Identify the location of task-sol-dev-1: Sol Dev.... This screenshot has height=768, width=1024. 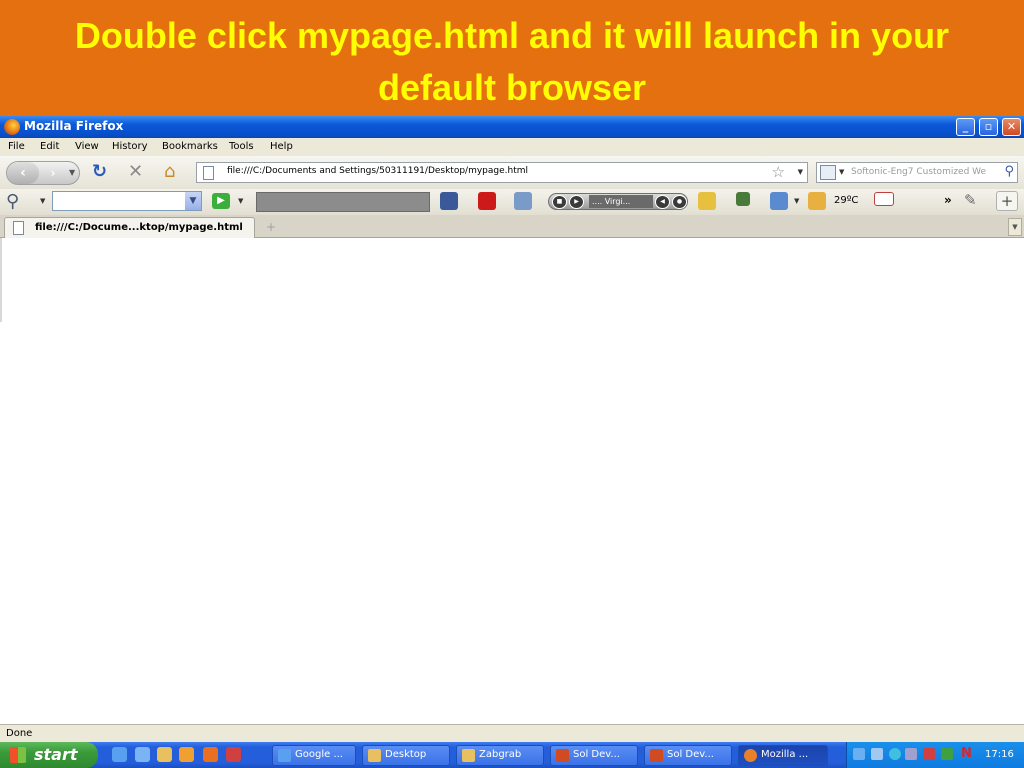
(594, 755).